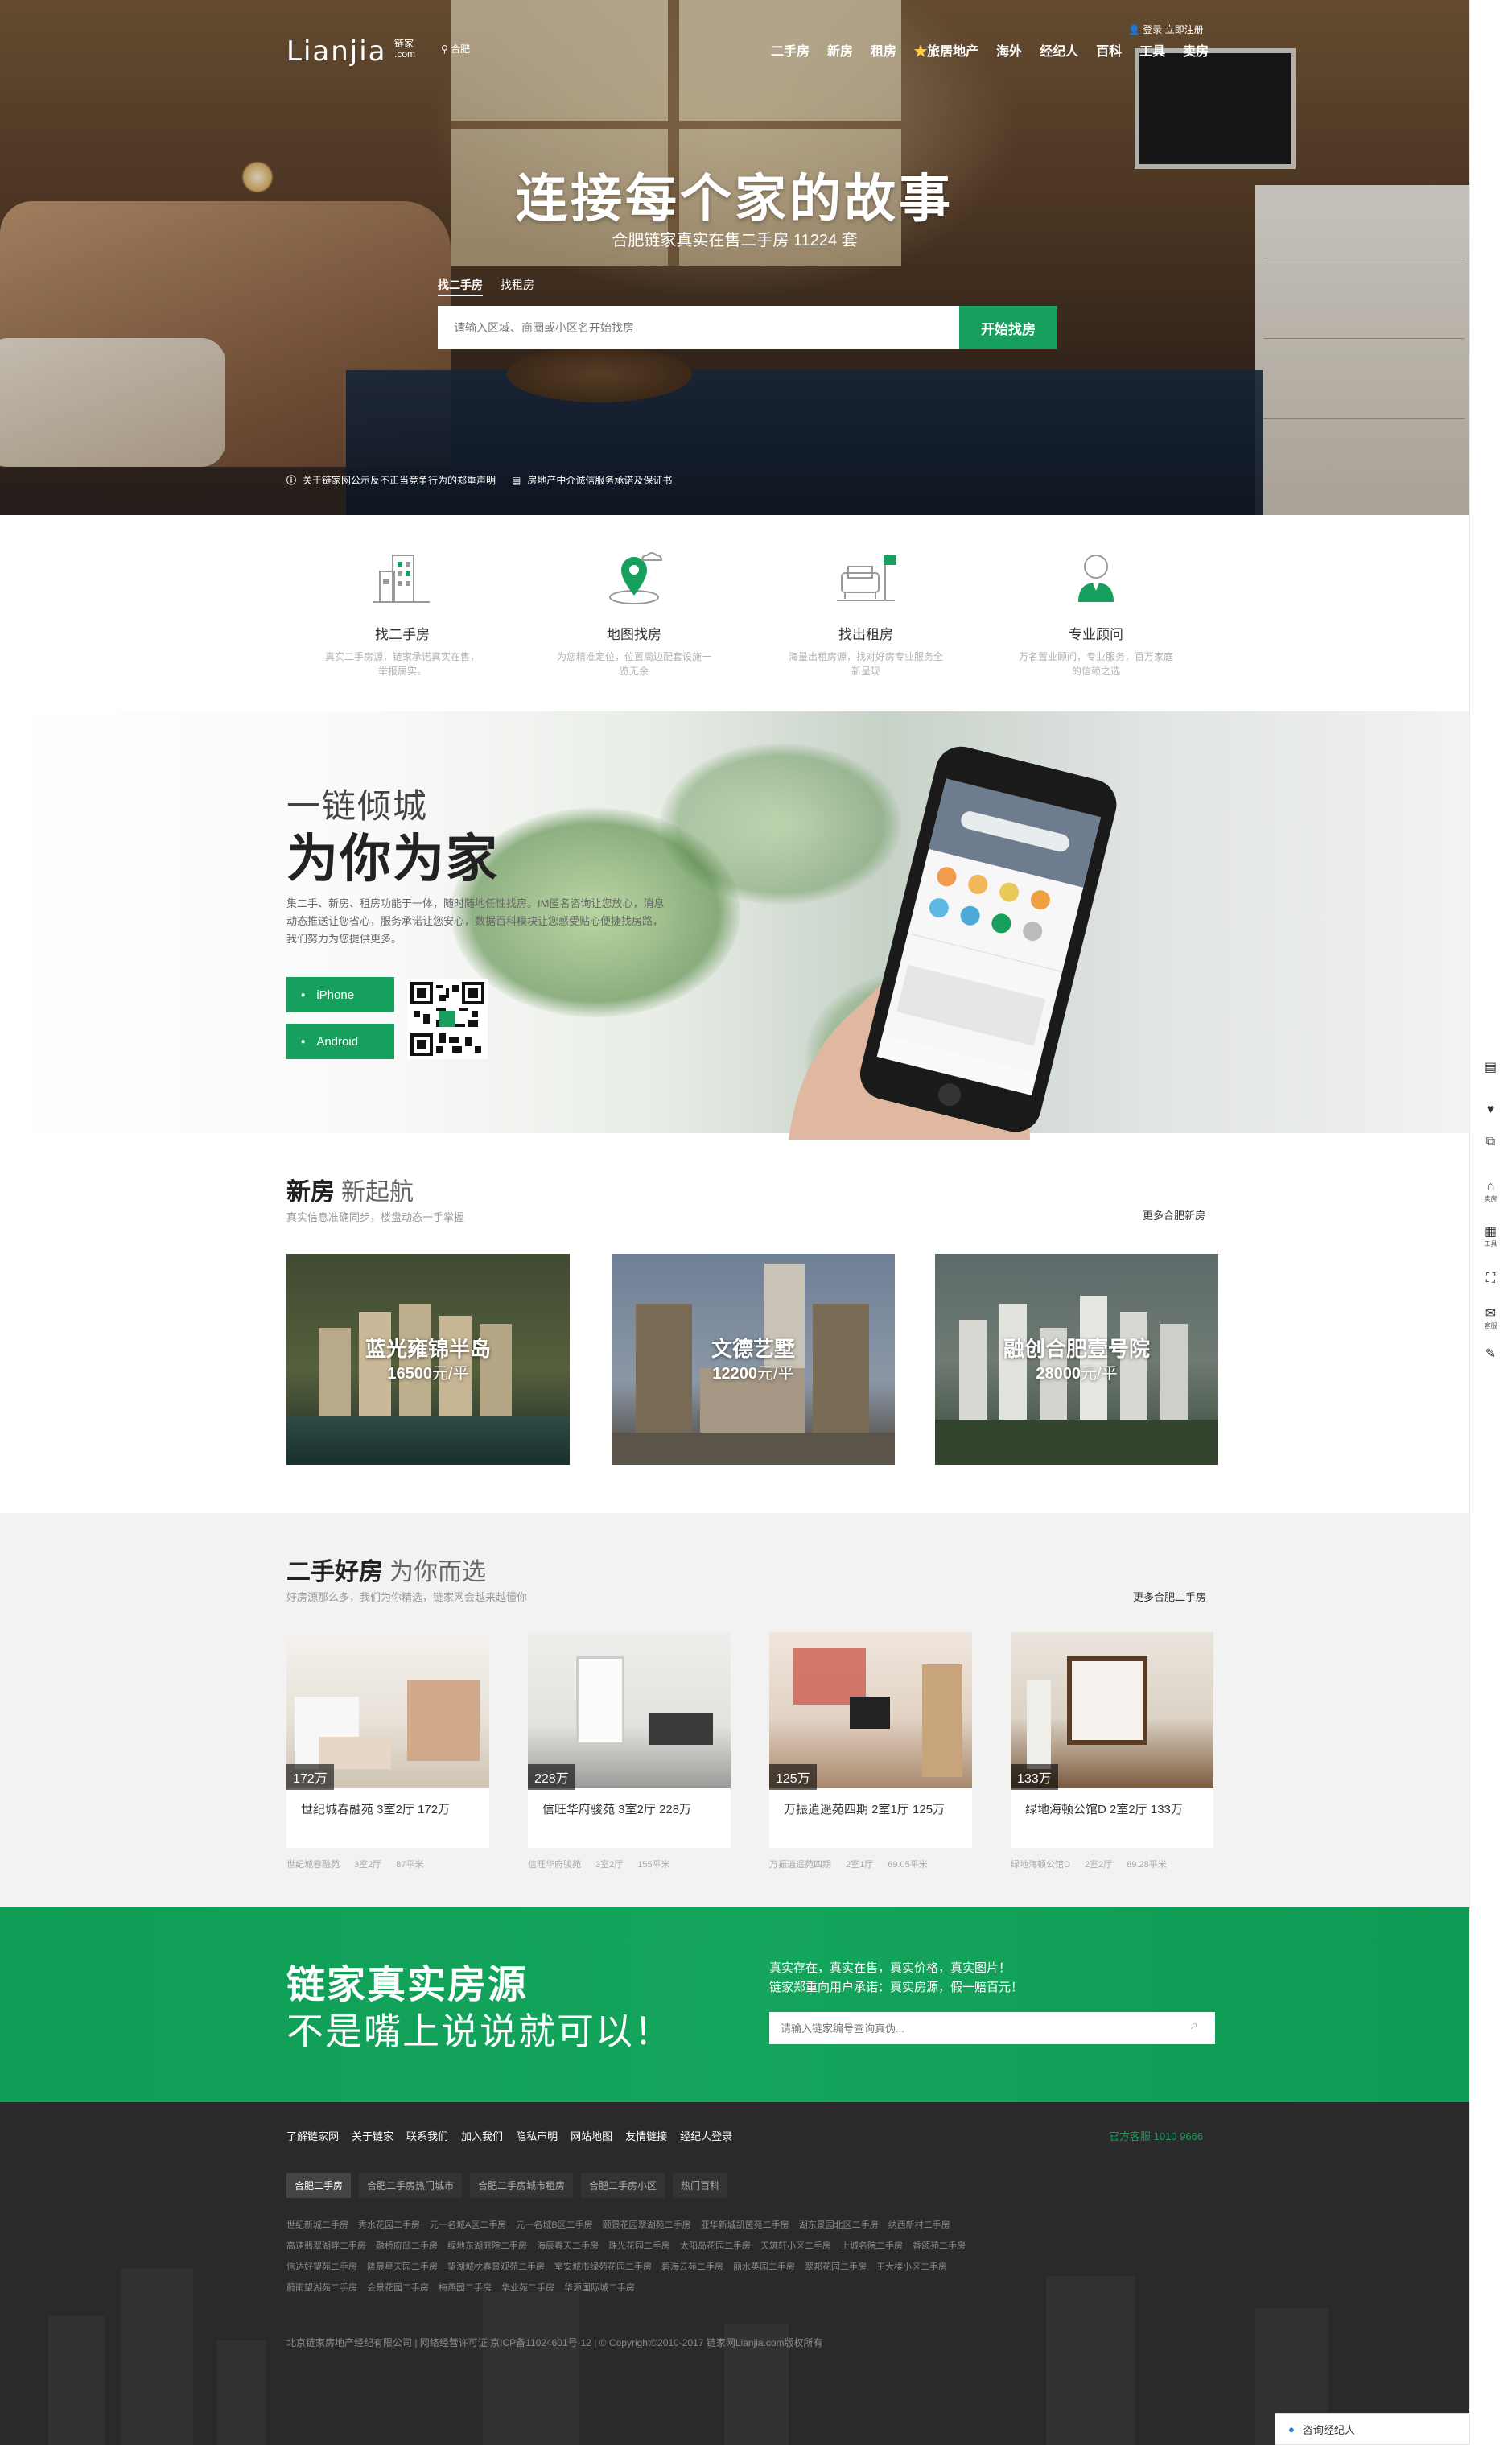  What do you see at coordinates (646, 2135) in the screenshot?
I see `footer-link: 友情链接` at bounding box center [646, 2135].